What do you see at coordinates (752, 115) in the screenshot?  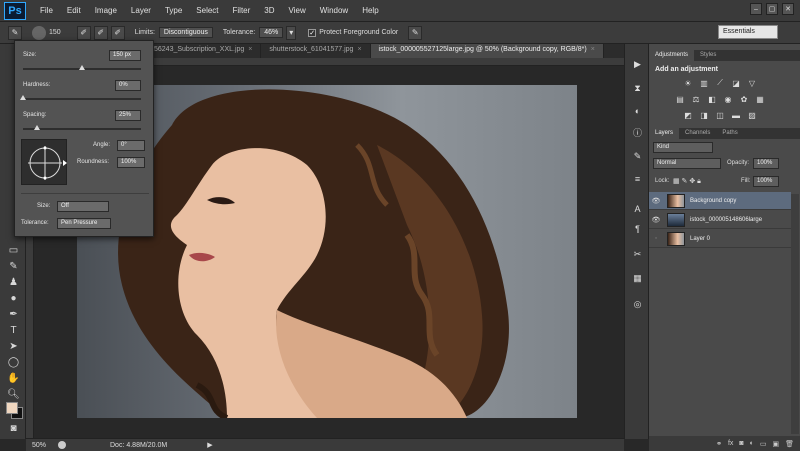 I see `selective-color-icon: ▨` at bounding box center [752, 115].